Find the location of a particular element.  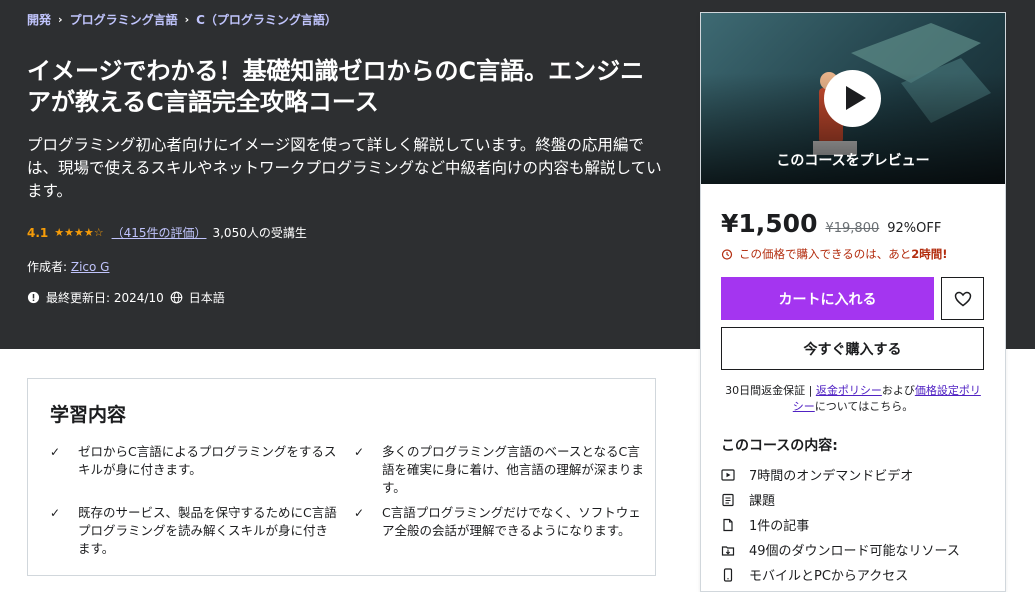

rating-row: 4.1 ★★★★☆ （415件の評価） 3,050人の受講生 is located at coordinates (167, 232).